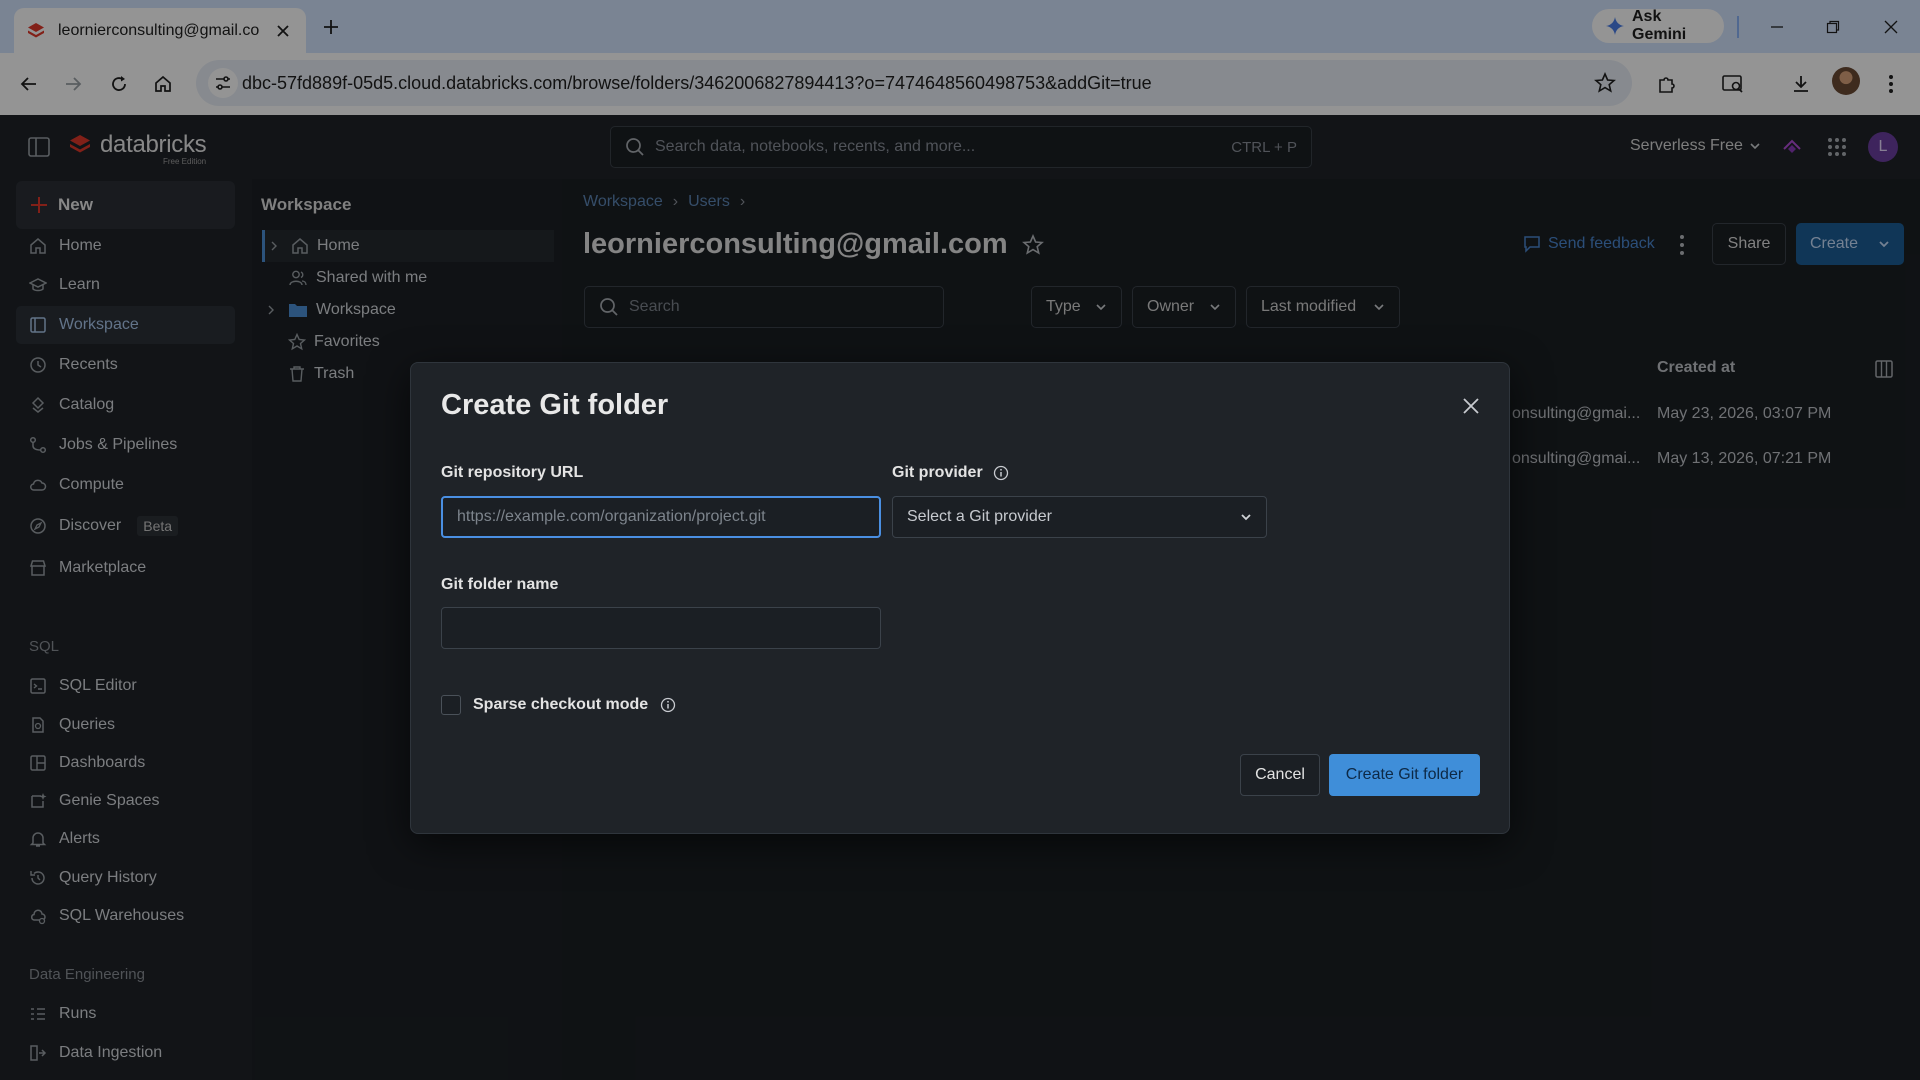 The width and height of the screenshot is (1920, 1080). What do you see at coordinates (1404, 775) in the screenshot?
I see `create-git-folder-button: Create Git folder` at bounding box center [1404, 775].